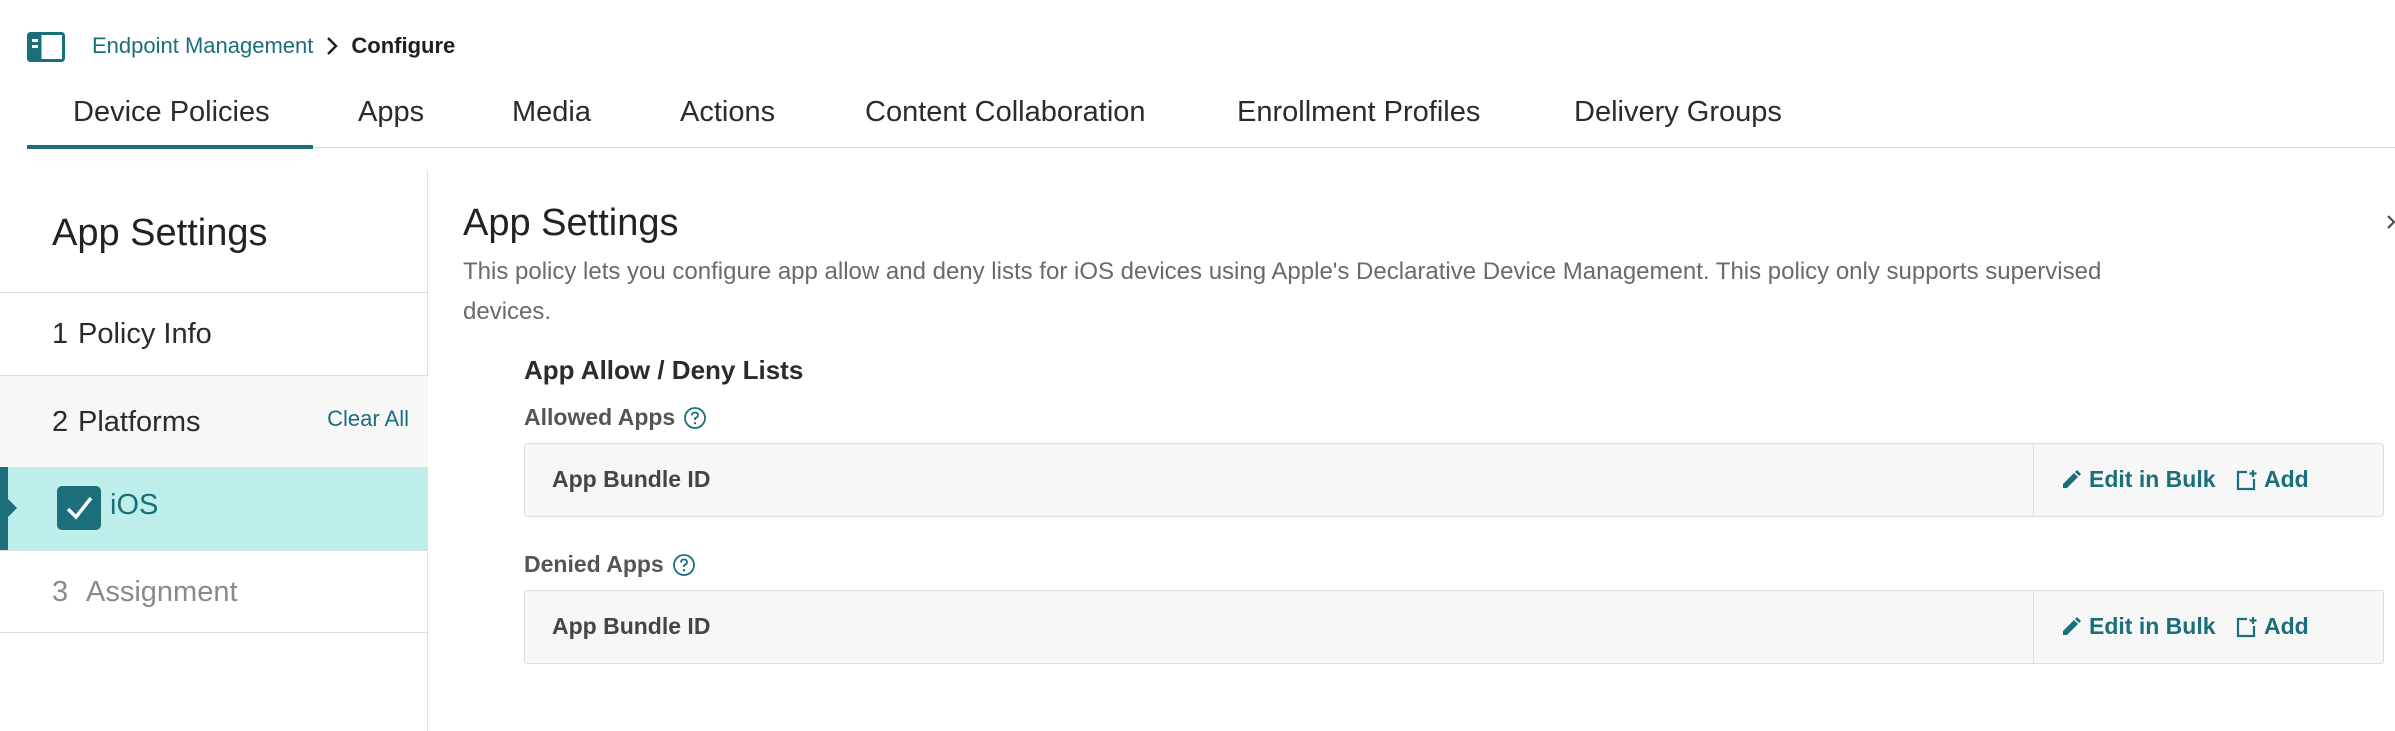 Image resolution: width=2395 pixels, height=731 pixels. I want to click on sidebar-toggle-icon, so click(46, 47).